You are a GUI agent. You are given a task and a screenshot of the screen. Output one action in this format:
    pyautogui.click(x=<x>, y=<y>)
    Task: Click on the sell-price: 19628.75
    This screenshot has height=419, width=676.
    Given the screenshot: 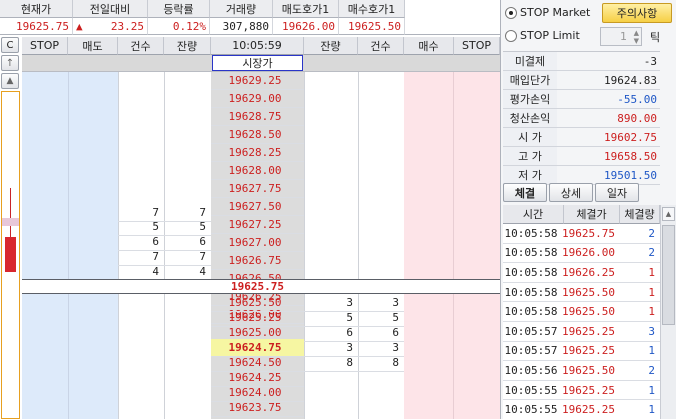 What is the action you would take?
    pyautogui.click(x=257, y=117)
    